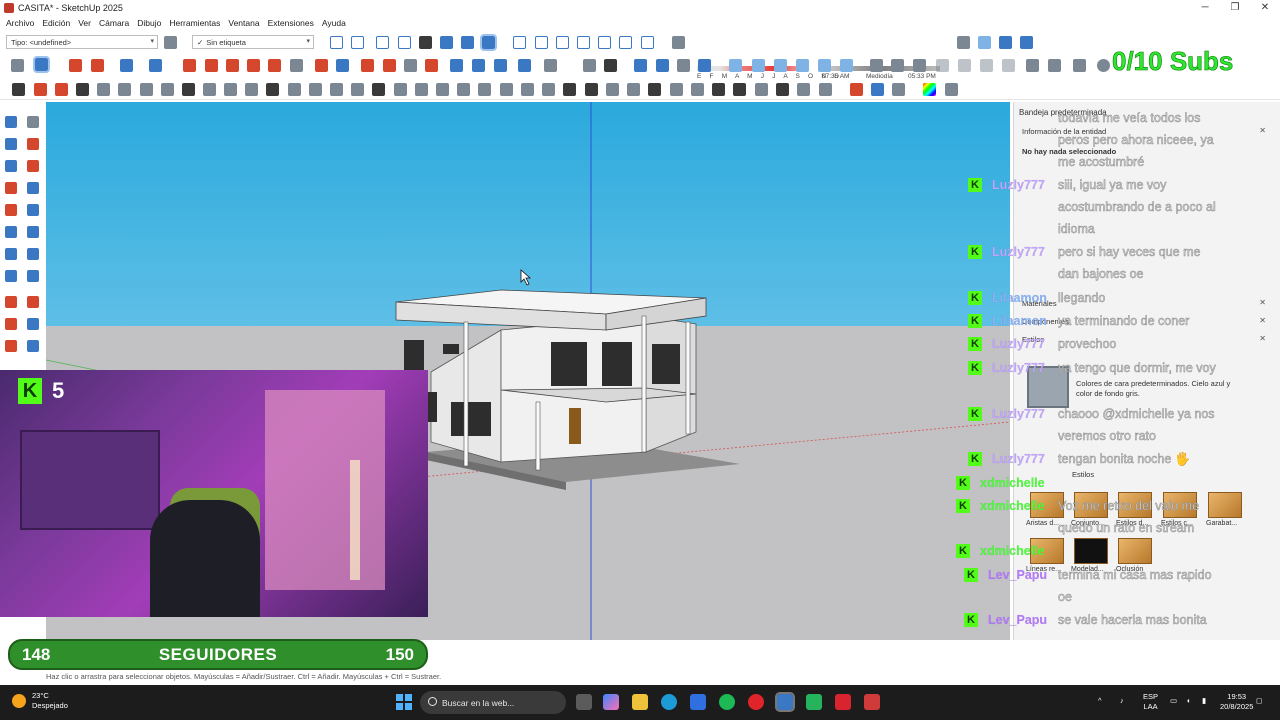 The height and width of the screenshot is (720, 1280). Describe the element at coordinates (33, 324) in the screenshot. I see `follow-me-side-icon` at that location.